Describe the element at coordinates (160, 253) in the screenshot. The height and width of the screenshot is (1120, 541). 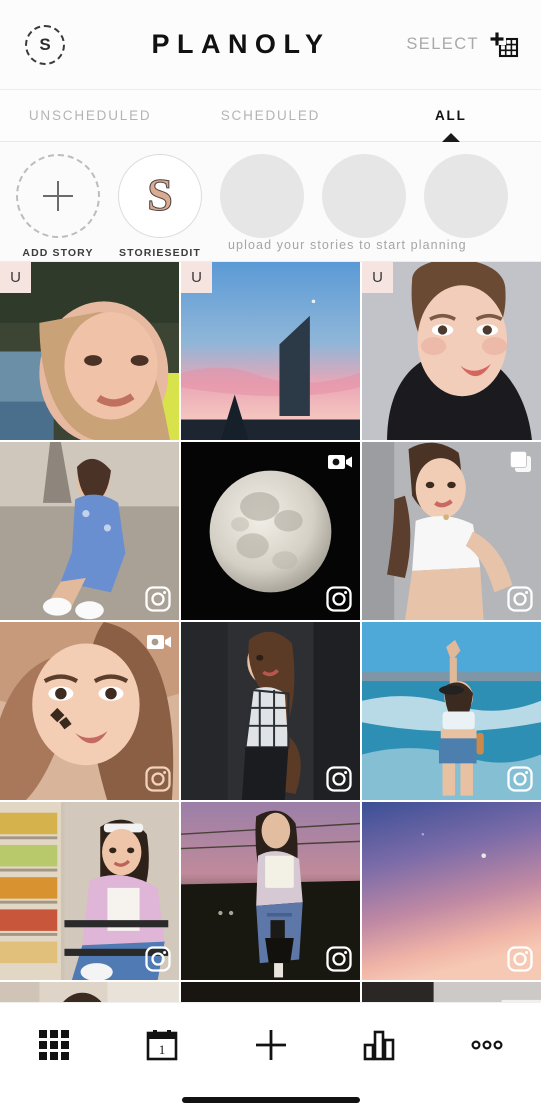
I see `story-label: STORIESEDIT` at that location.